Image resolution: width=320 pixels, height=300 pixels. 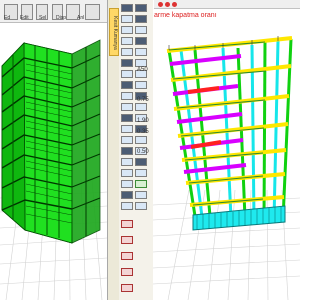 I want to click on right-view-header, so click(x=227, y=4).